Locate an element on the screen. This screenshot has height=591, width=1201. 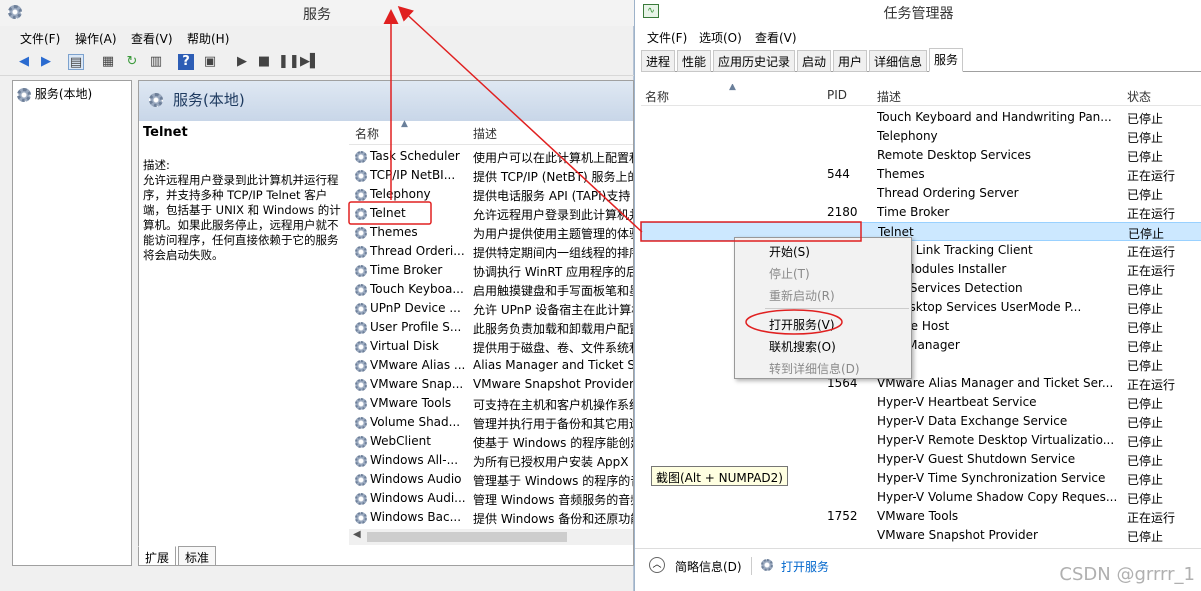
annotation-arrow-diagonal is located at coordinates (520, 119).